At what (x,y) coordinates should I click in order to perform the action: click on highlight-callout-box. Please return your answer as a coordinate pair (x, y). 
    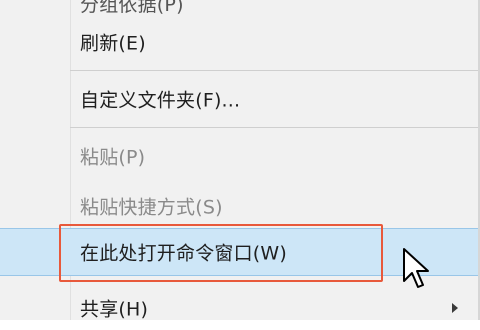
    Looking at the image, I should click on (221, 253).